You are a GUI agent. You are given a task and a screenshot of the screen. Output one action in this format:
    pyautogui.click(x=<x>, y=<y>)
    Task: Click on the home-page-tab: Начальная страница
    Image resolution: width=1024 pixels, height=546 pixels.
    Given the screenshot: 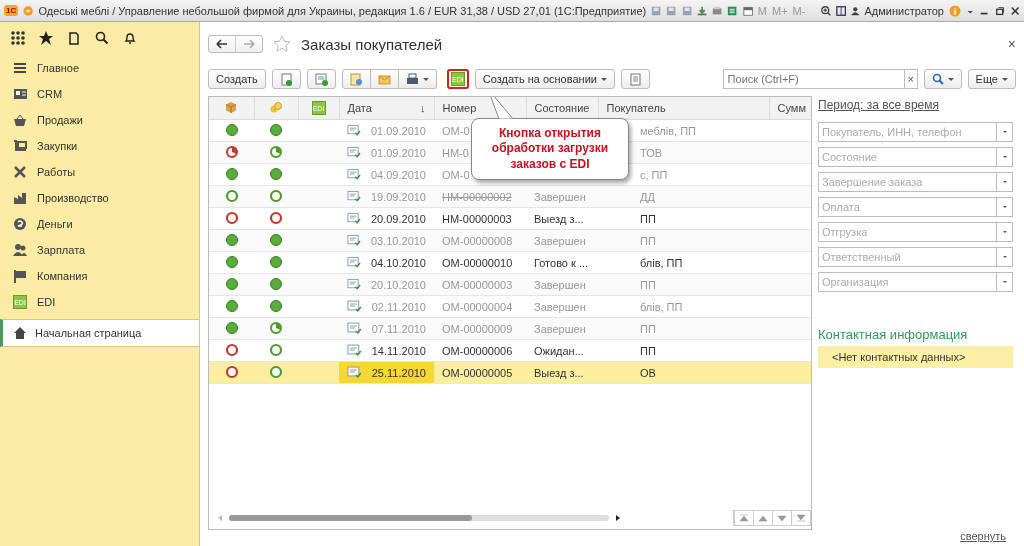 What is the action you would take?
    pyautogui.click(x=99, y=333)
    